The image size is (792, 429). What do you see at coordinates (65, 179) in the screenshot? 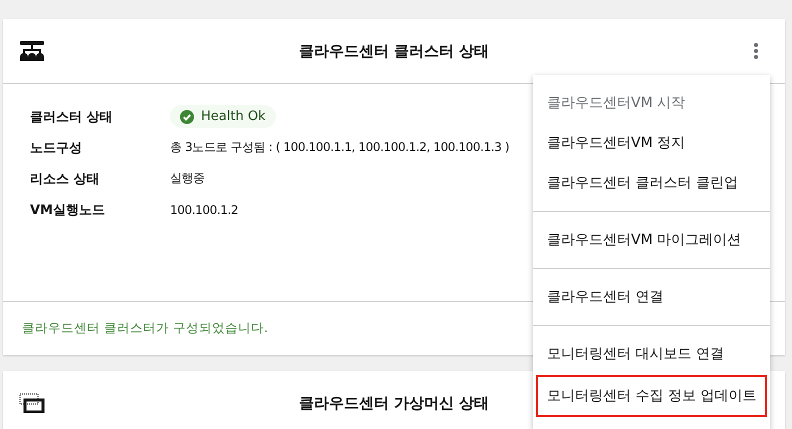
I see `field-label: 리소스 상태` at bounding box center [65, 179].